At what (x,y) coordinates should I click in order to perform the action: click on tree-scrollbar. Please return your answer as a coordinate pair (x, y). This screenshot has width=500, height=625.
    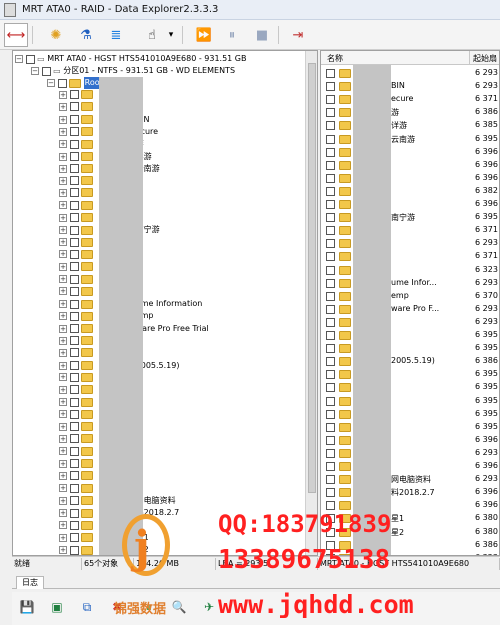
    Looking at the image, I should click on (311, 303).